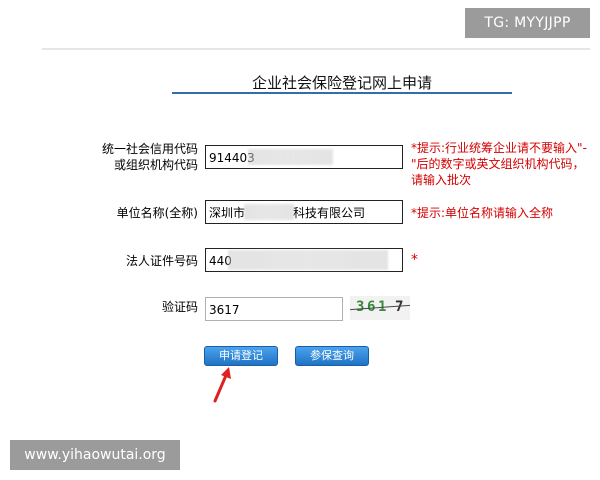 The height and width of the screenshot is (480, 600). I want to click on company-name-suffix: 科技有限公司, so click(329, 213).